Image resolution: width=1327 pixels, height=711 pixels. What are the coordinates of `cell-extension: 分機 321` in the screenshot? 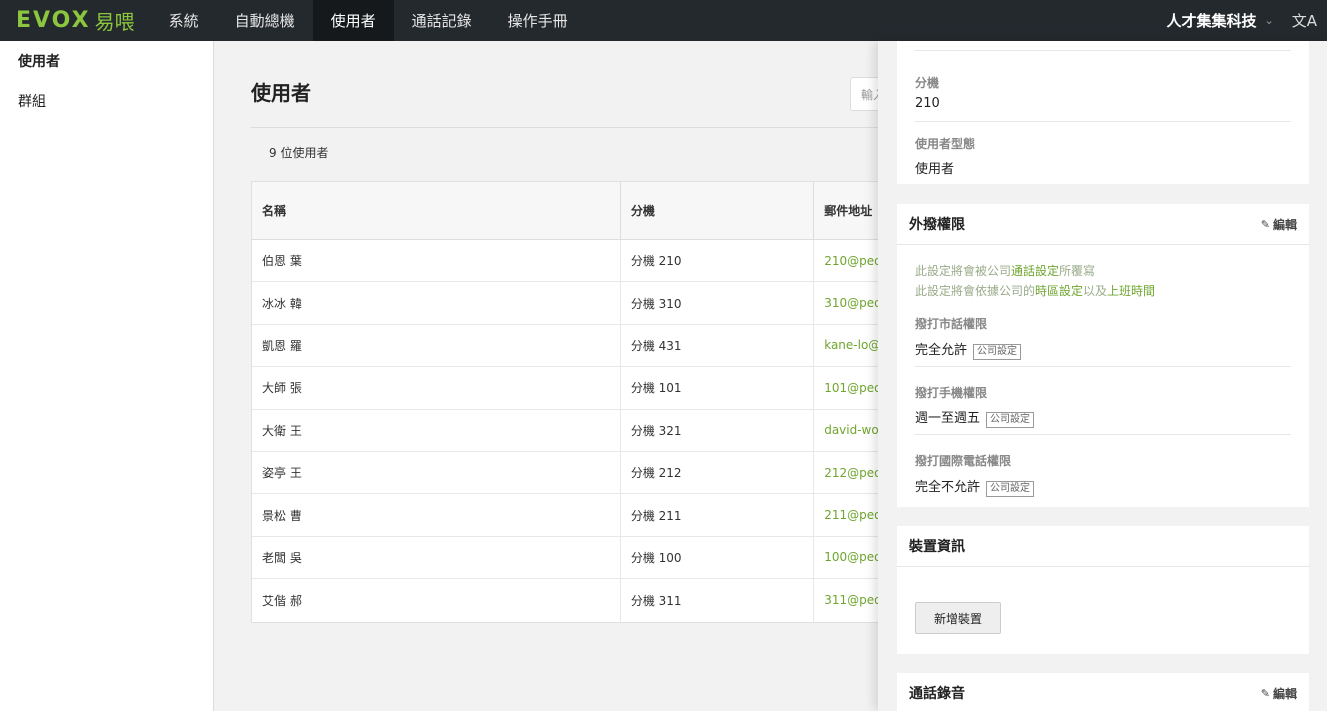 It's located at (718, 430).